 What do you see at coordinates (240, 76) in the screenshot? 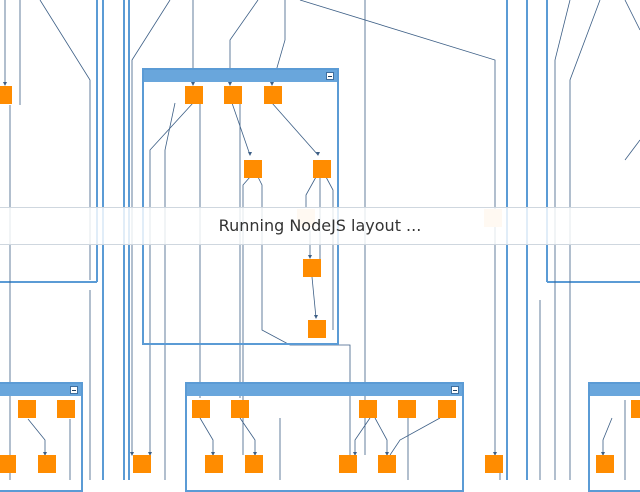
I see `group-center-header` at bounding box center [240, 76].